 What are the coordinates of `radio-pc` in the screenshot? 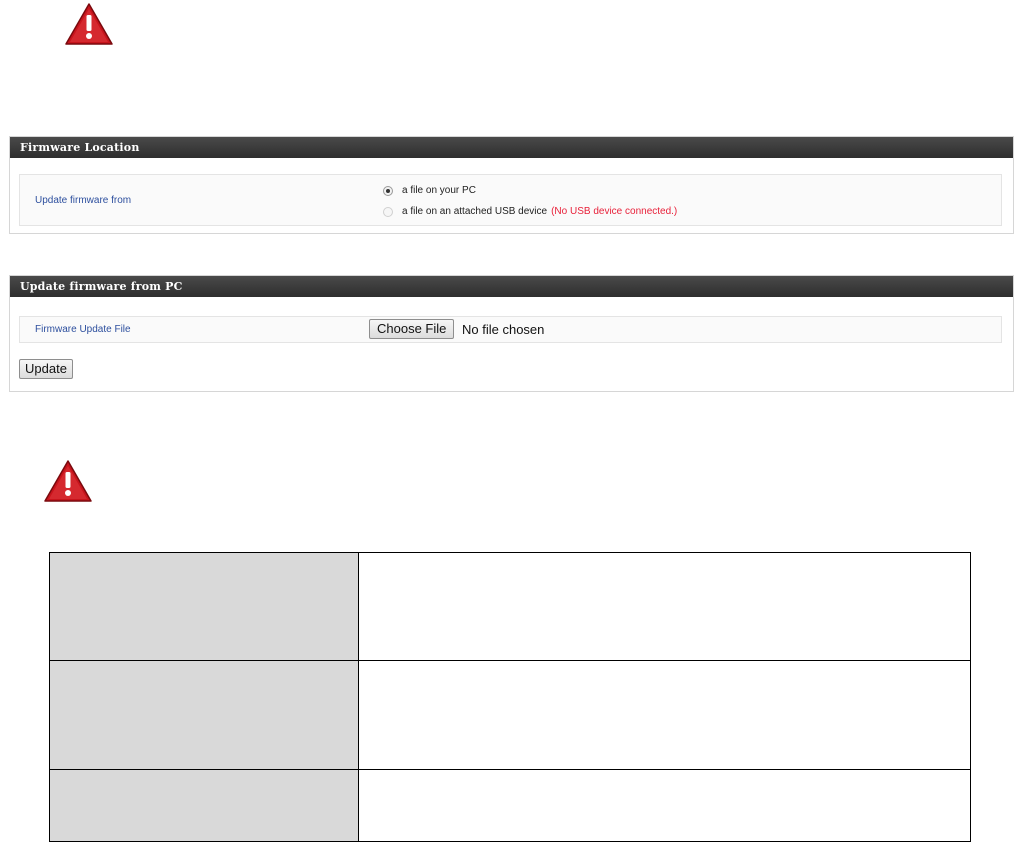 It's located at (388, 190).